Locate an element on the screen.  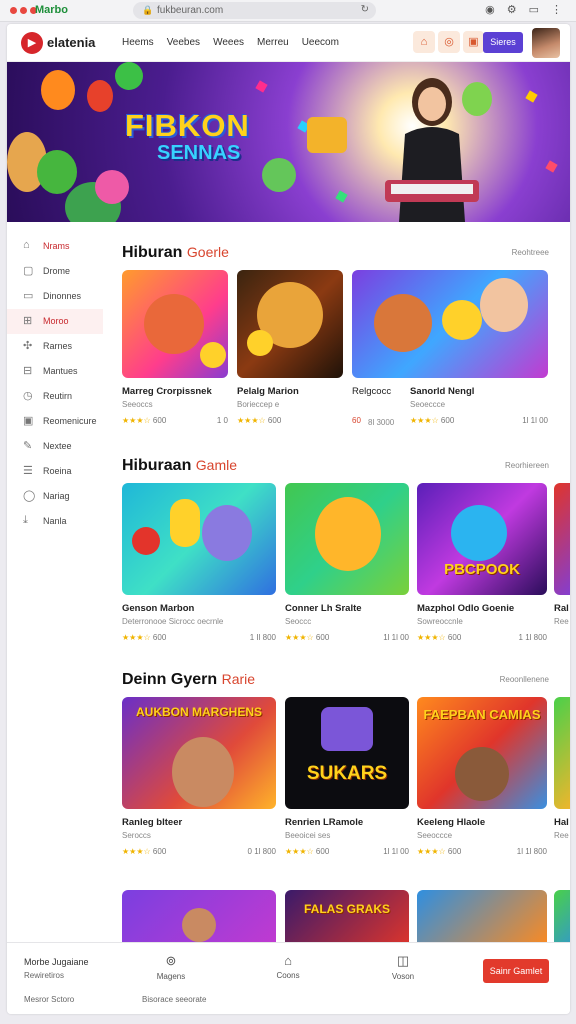
card-title: Conner Lh Sralte is located at coordinates (323, 608).